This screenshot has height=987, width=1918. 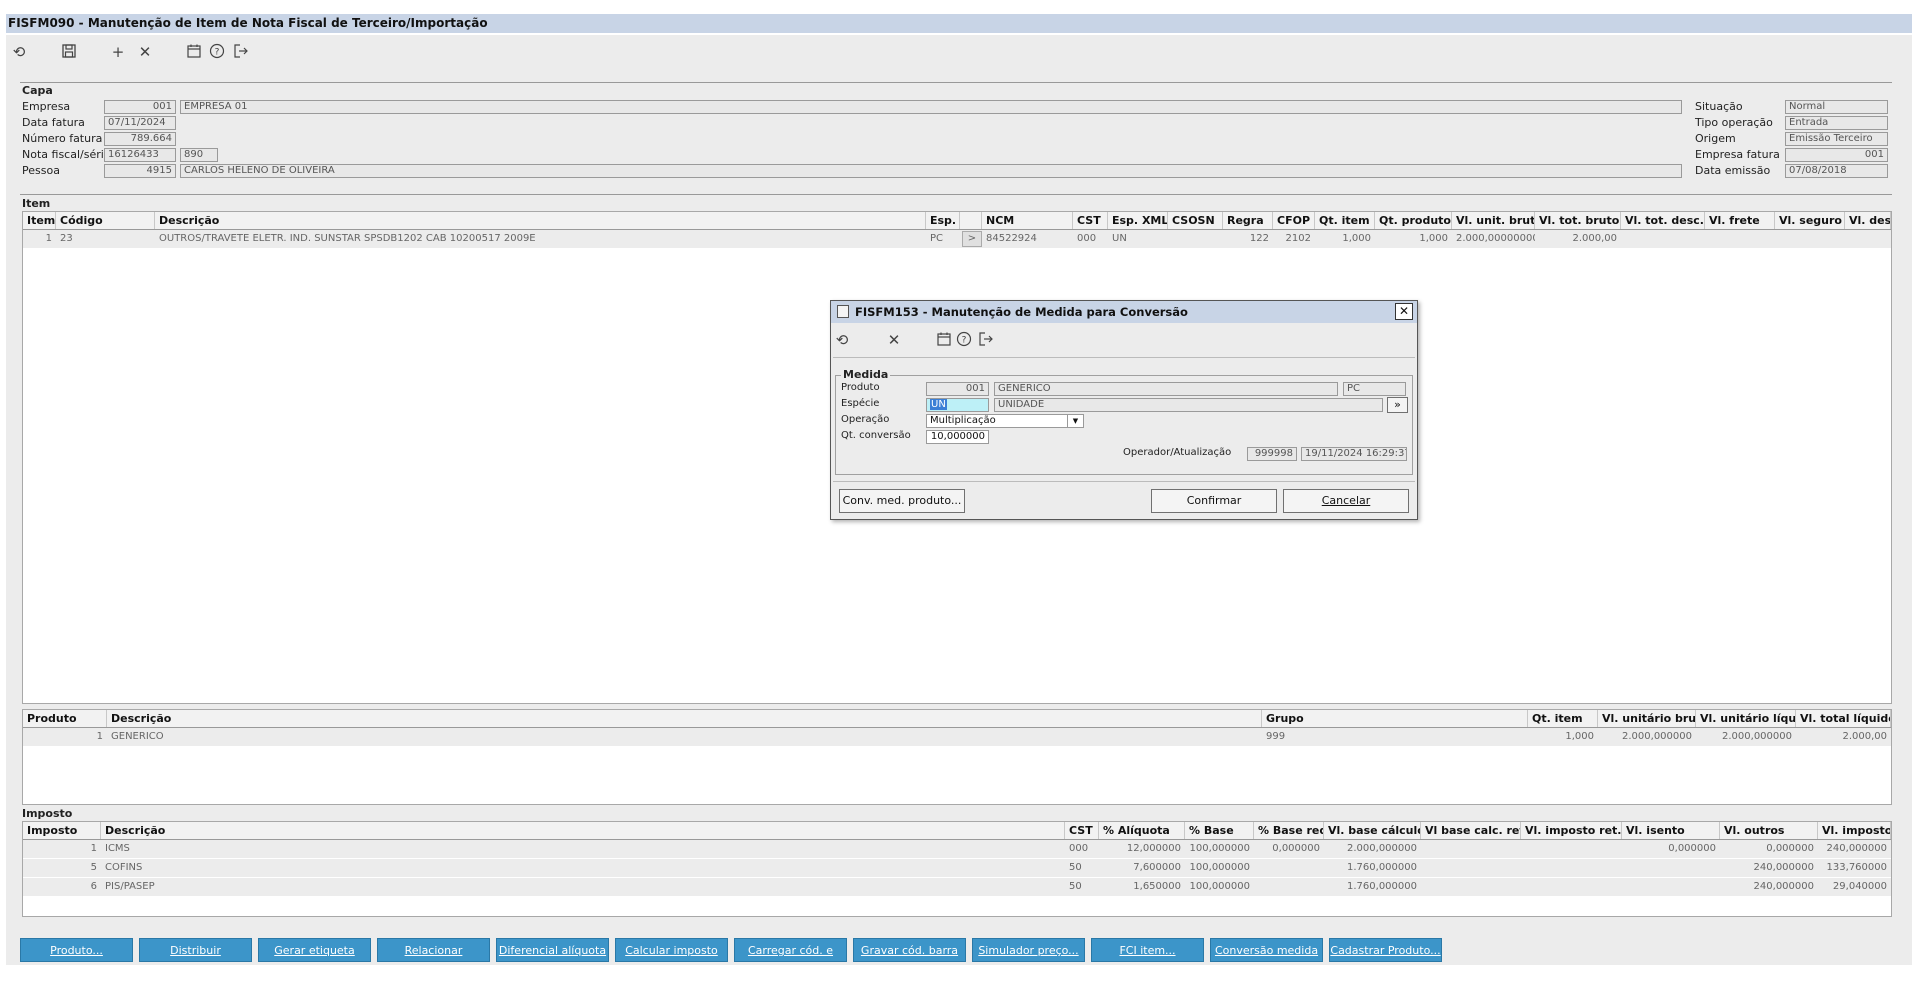 I want to click on especie-code-field: UN, so click(x=957, y=405).